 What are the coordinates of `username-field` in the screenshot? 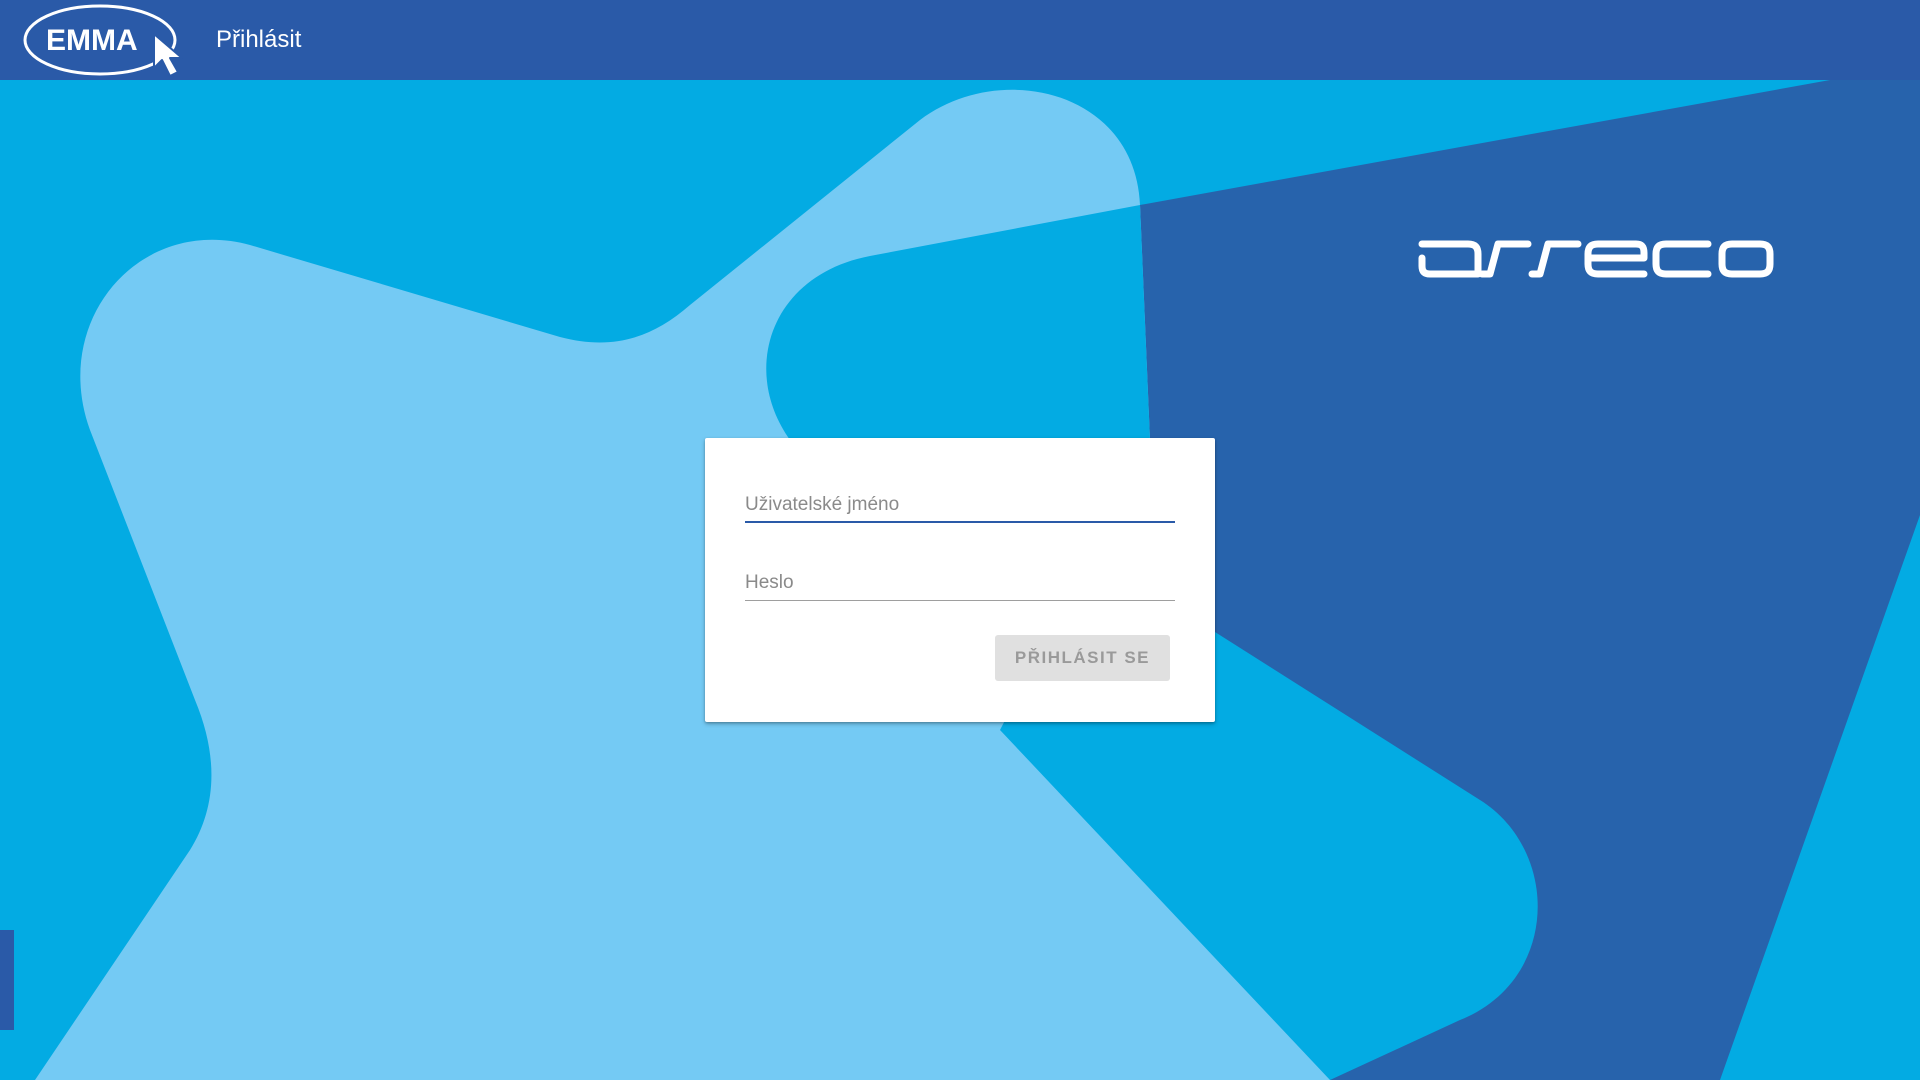 It's located at (960, 506).